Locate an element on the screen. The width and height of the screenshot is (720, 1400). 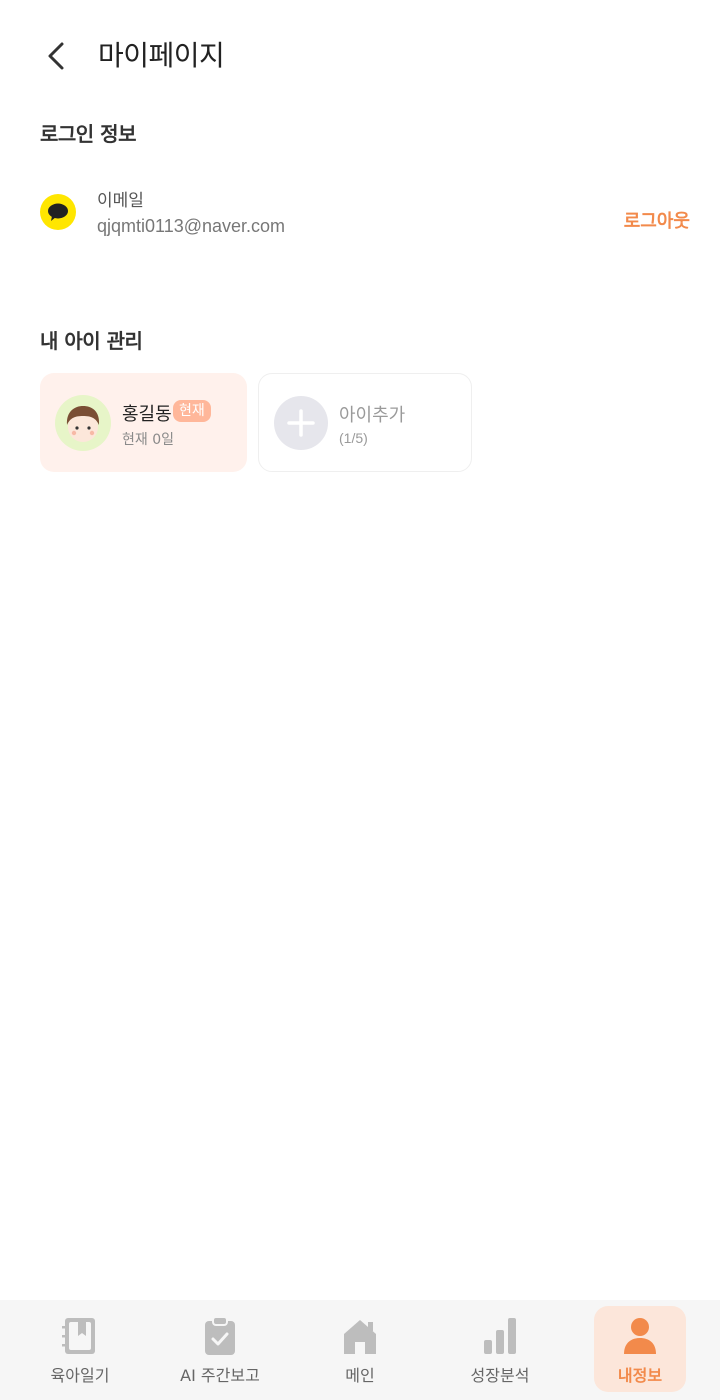
tab-label: 성장분석 is located at coordinates (500, 1375).